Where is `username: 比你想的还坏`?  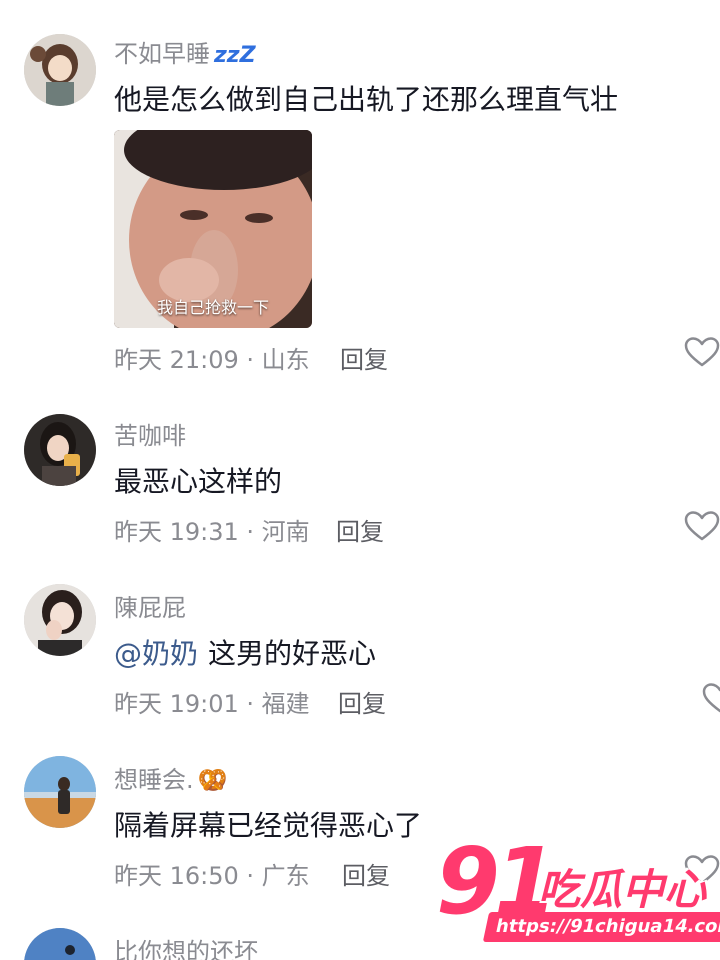 username: 比你想的还坏 is located at coordinates (186, 946).